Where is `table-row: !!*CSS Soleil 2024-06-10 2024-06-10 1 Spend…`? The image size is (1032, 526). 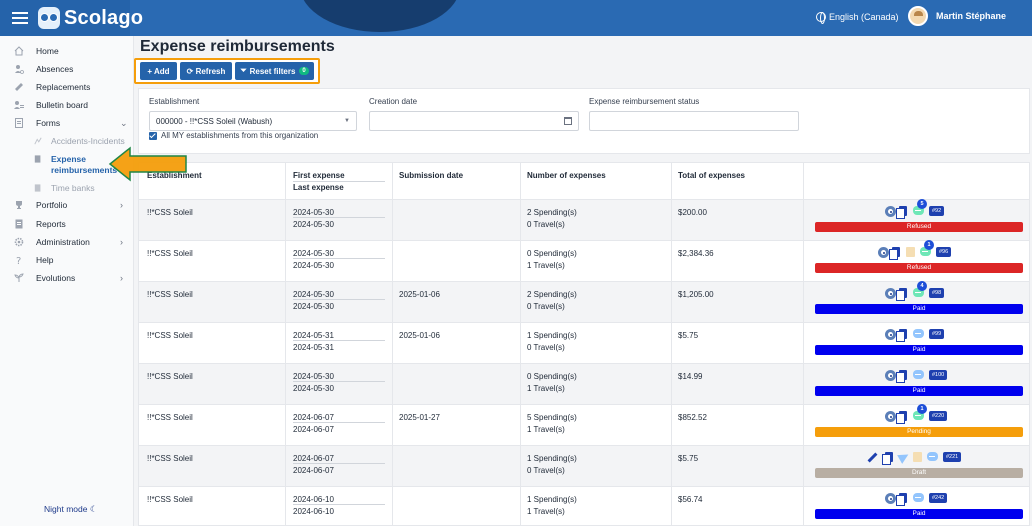 table-row: !!*CSS Soleil 2024-06-10 2024-06-10 1 Spend… is located at coordinates (584, 505).